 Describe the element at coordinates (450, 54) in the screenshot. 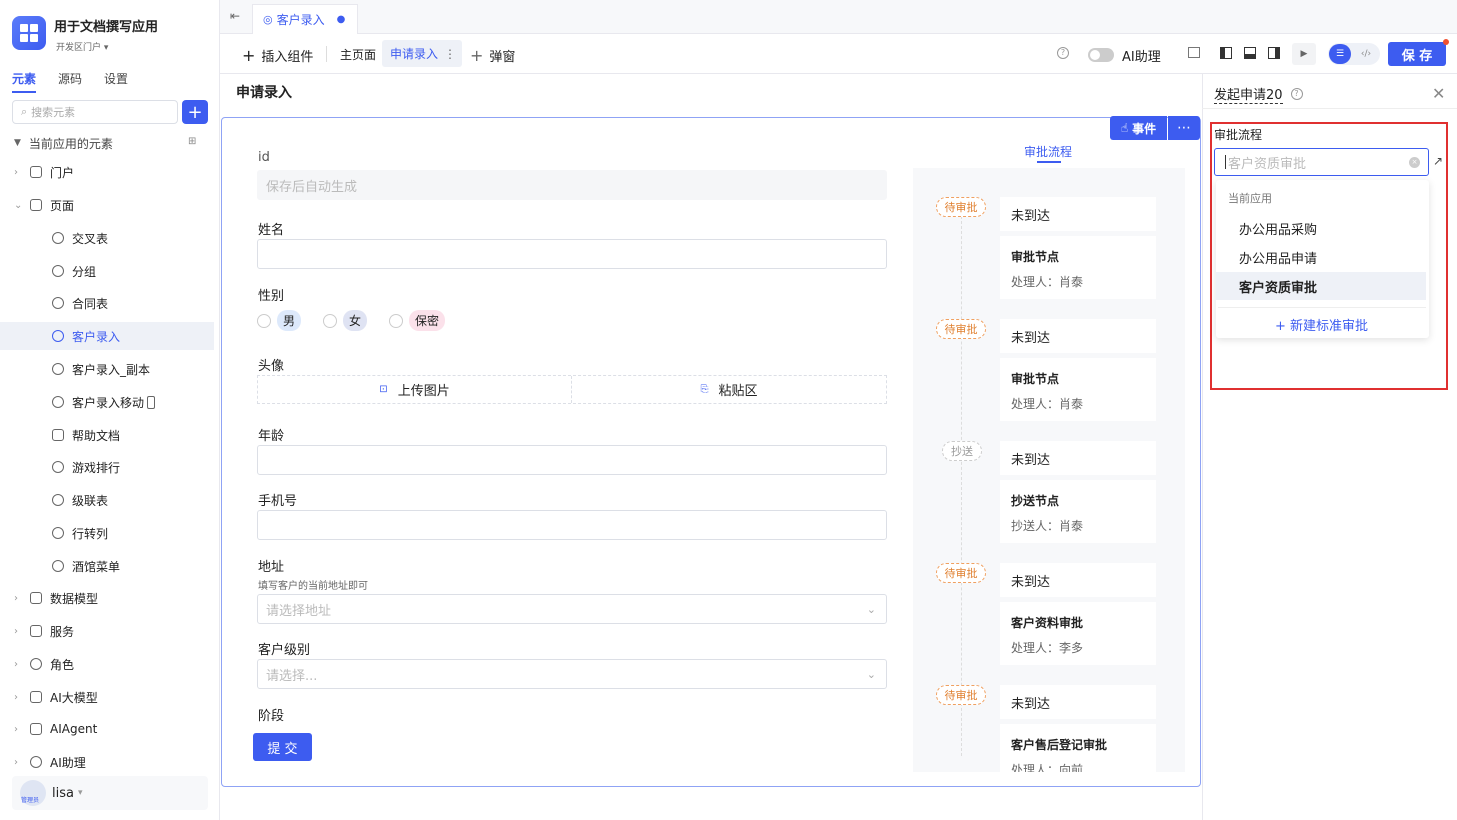

I see `more-vertical-icon: ⋮` at that location.